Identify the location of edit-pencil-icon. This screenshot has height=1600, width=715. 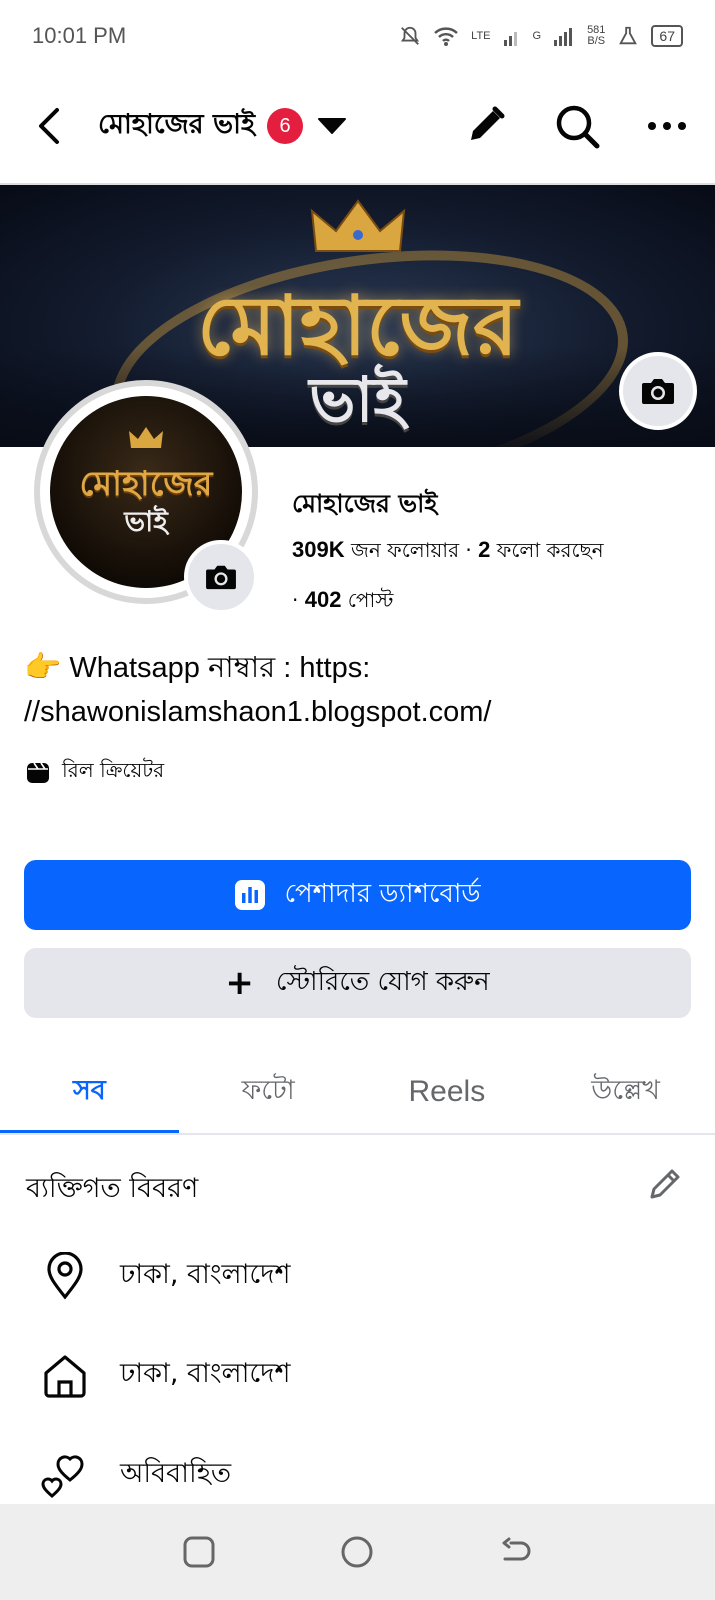
(485, 126).